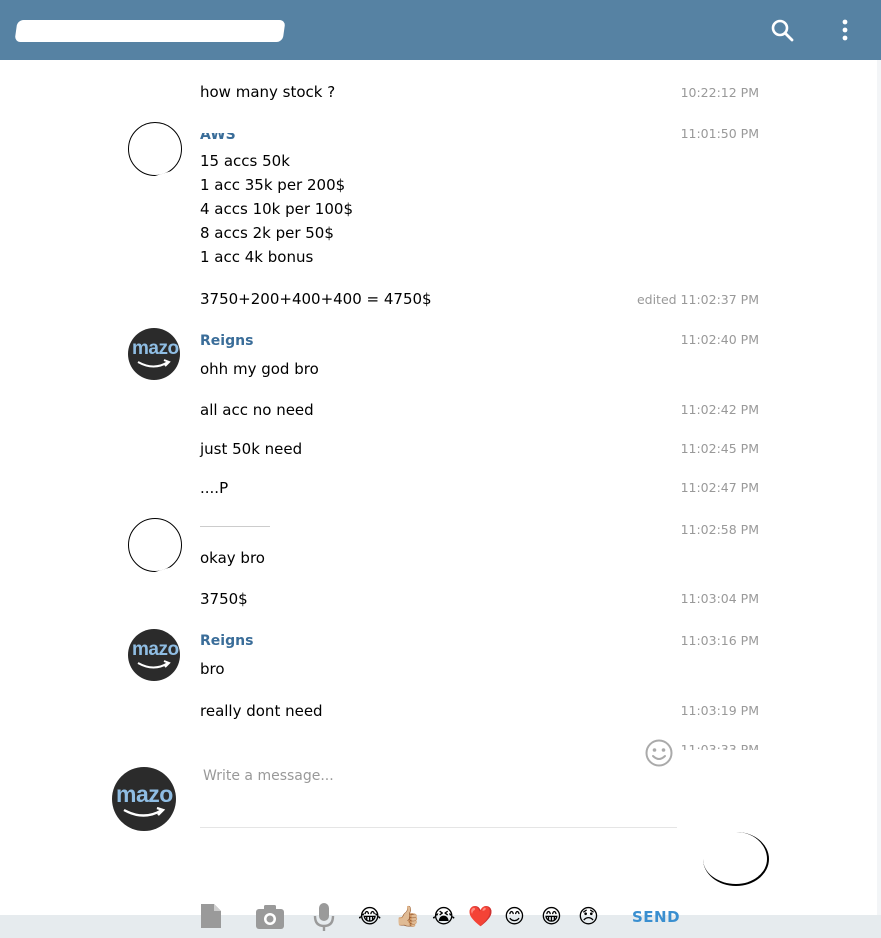 This screenshot has height=938, width=881. What do you see at coordinates (551, 916) in the screenshot?
I see `emoji-grin: 😁` at bounding box center [551, 916].